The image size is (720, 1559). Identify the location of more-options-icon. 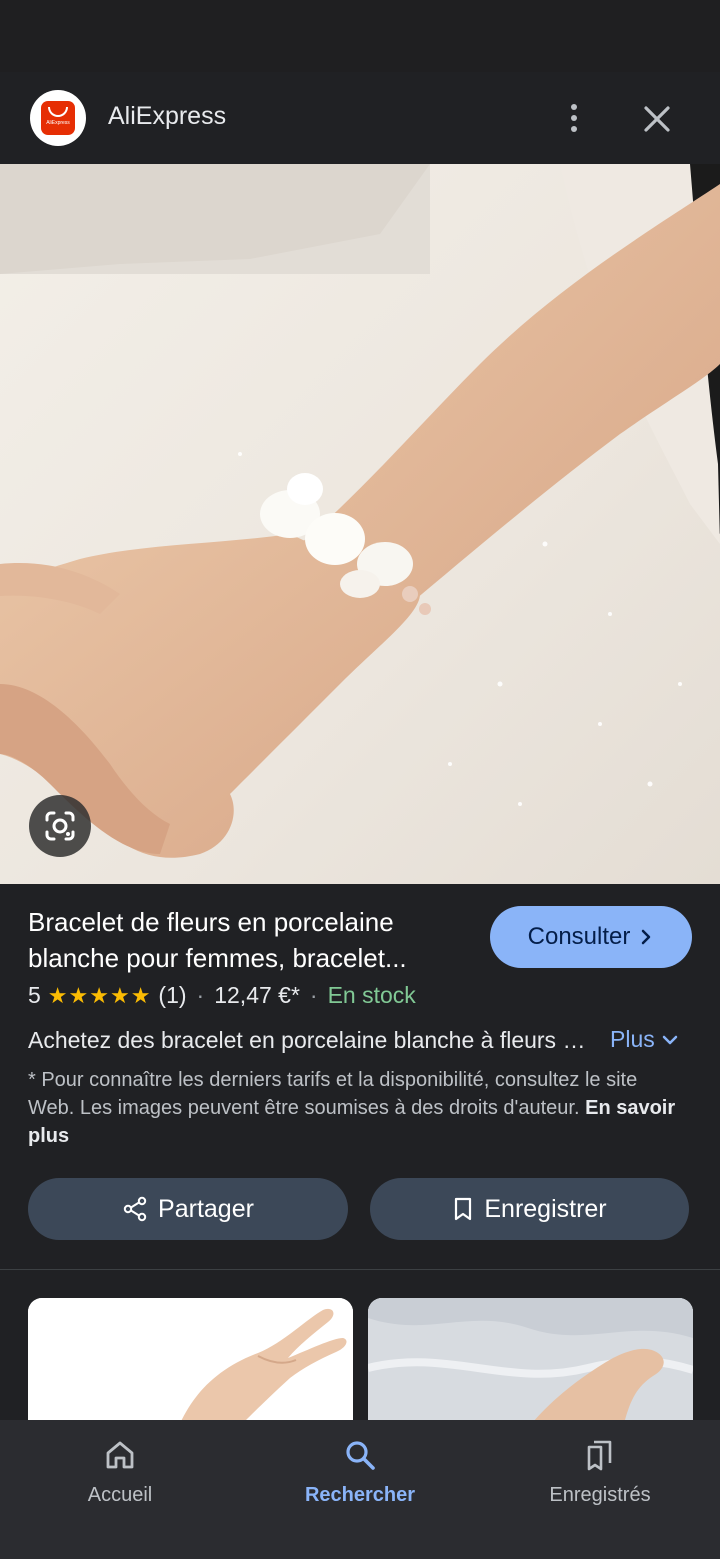
(574, 118).